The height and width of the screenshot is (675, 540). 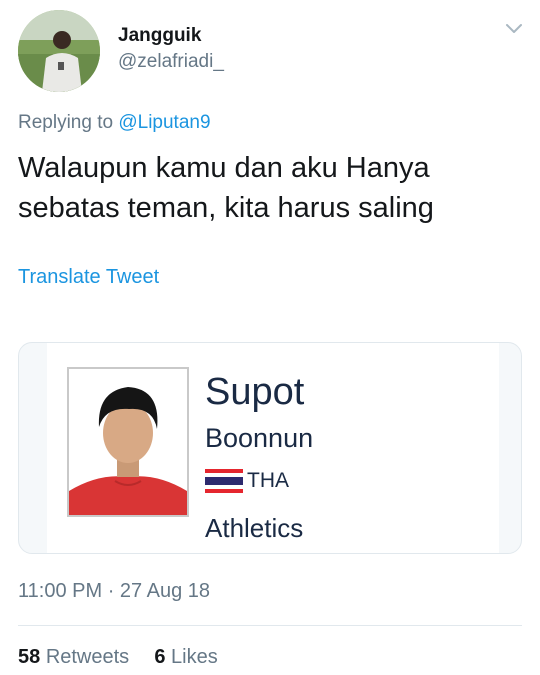 I want to click on replying-to-label: Replying to, so click(x=66, y=122).